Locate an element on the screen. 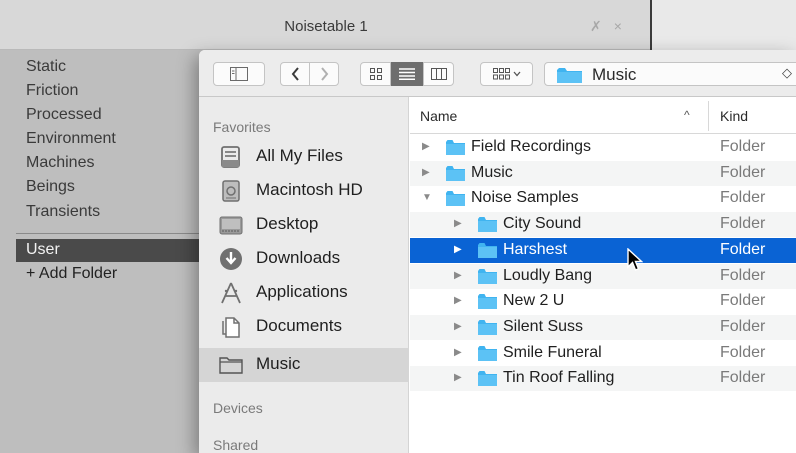 Image resolution: width=796 pixels, height=453 pixels. arrange-button is located at coordinates (506, 74).